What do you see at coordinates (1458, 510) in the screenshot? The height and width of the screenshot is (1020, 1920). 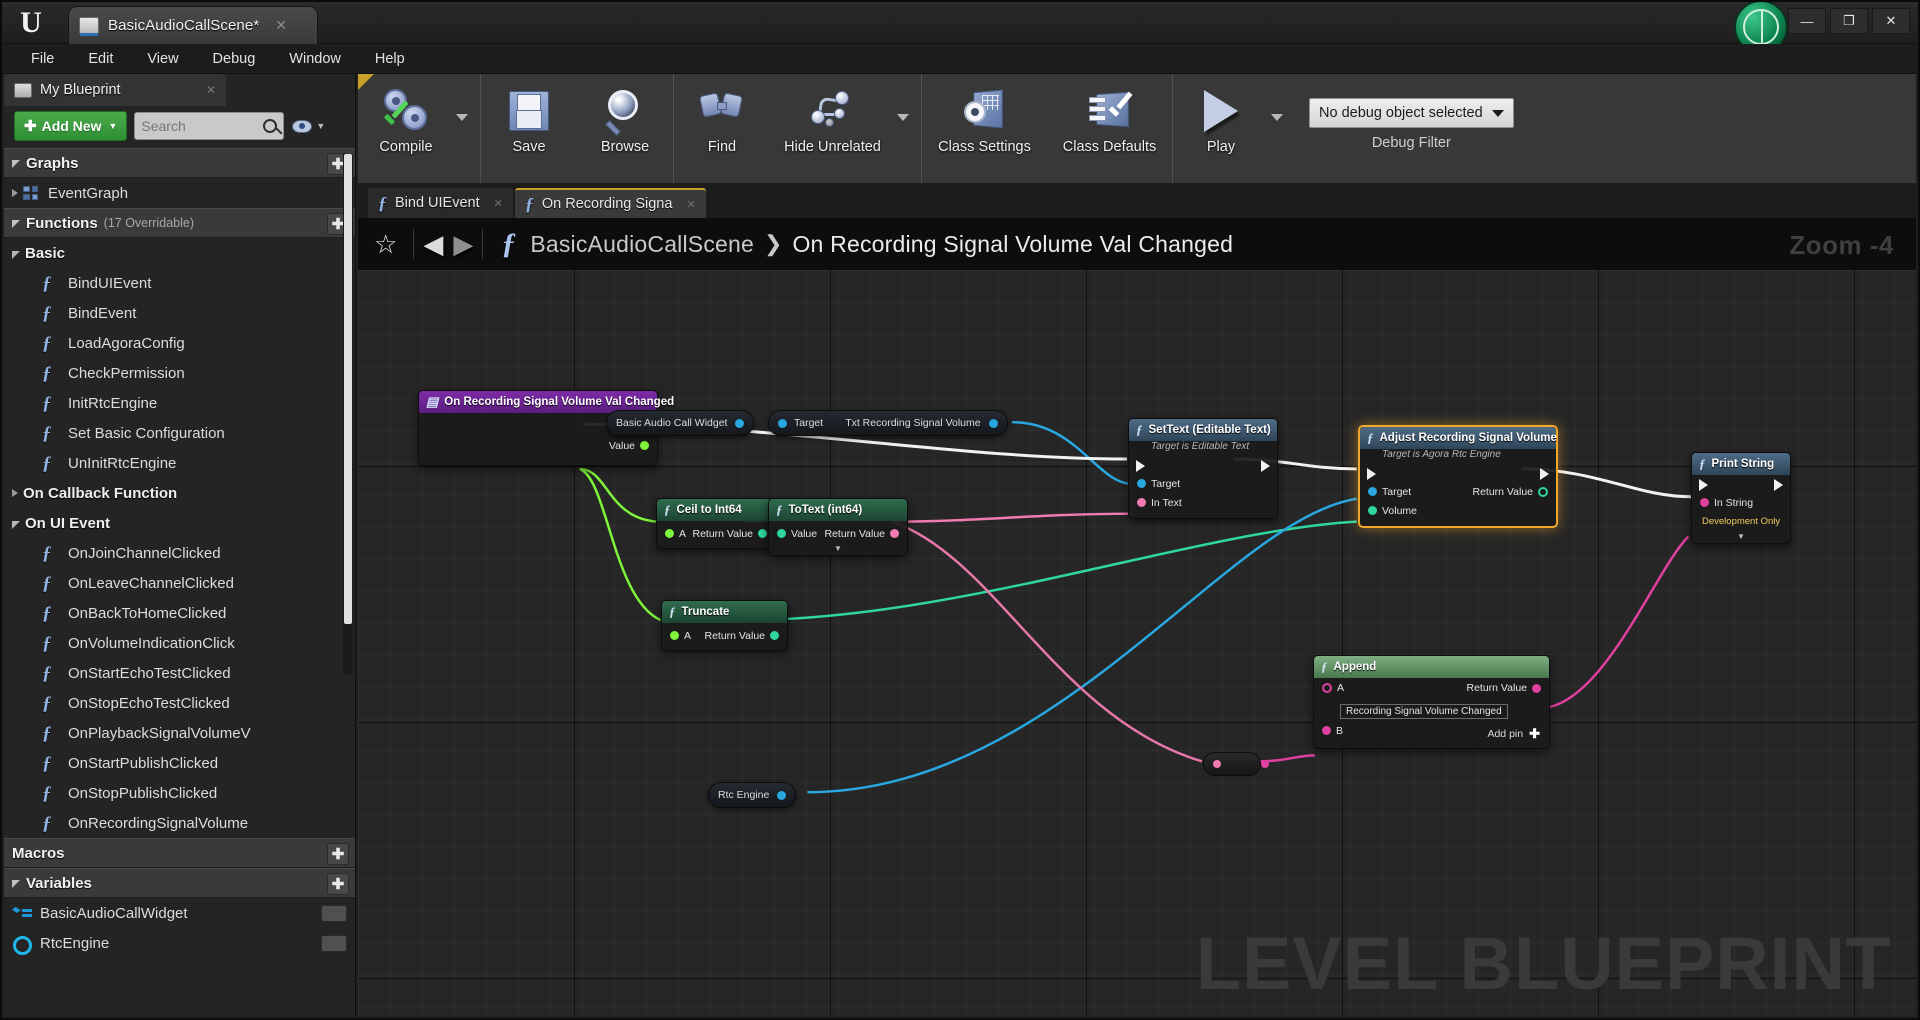 I see `node-pin-row-volume: Volume` at bounding box center [1458, 510].